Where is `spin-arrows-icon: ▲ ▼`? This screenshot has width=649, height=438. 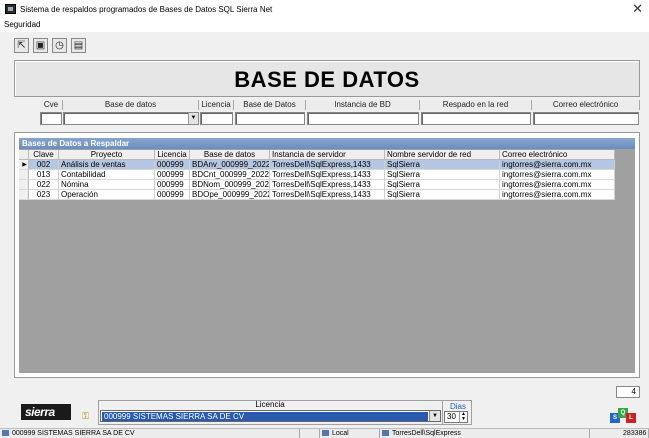 spin-arrows-icon: ▲ ▼ is located at coordinates (463, 417).